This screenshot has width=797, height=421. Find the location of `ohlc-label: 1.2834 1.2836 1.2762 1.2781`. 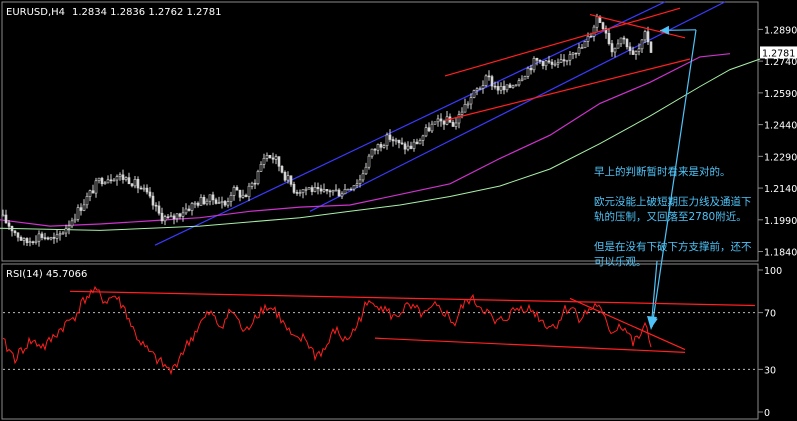

ohlc-label: 1.2834 1.2836 1.2762 1.2781 is located at coordinates (147, 12).